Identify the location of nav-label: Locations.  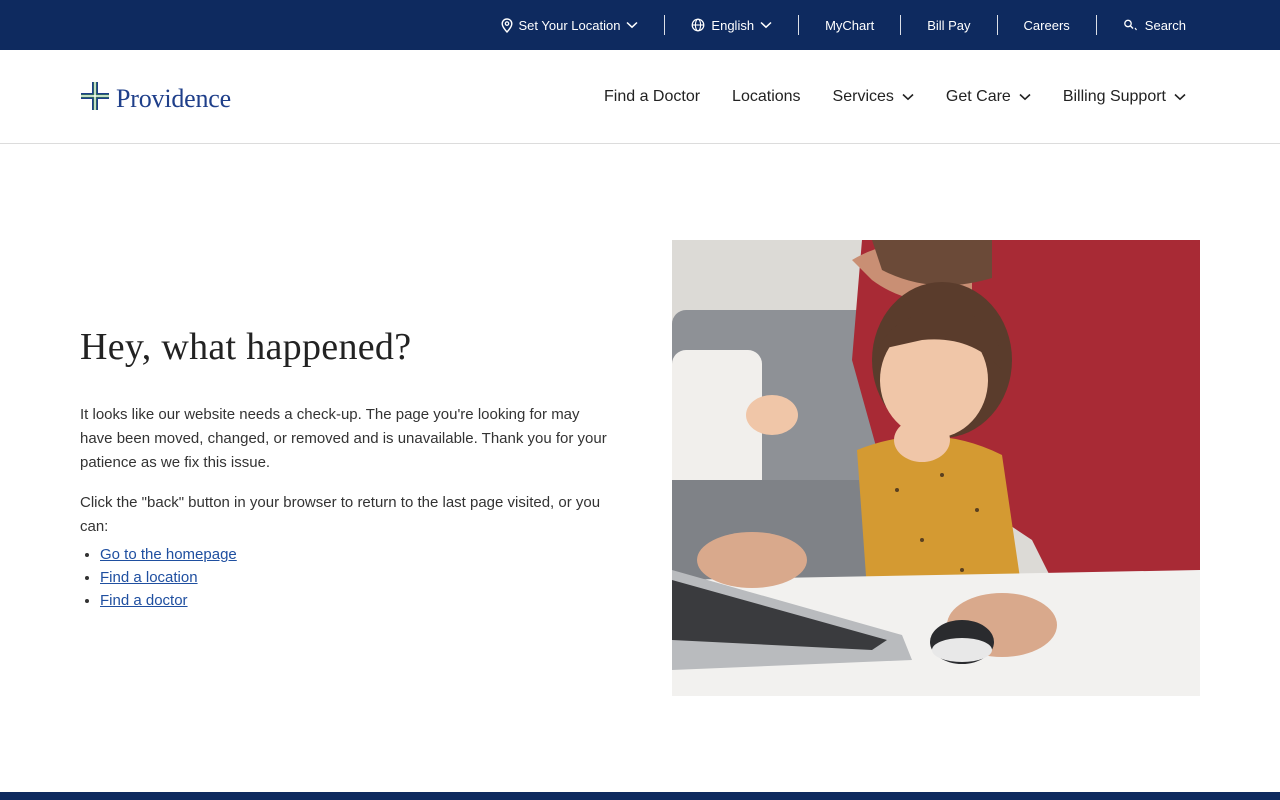
(766, 96).